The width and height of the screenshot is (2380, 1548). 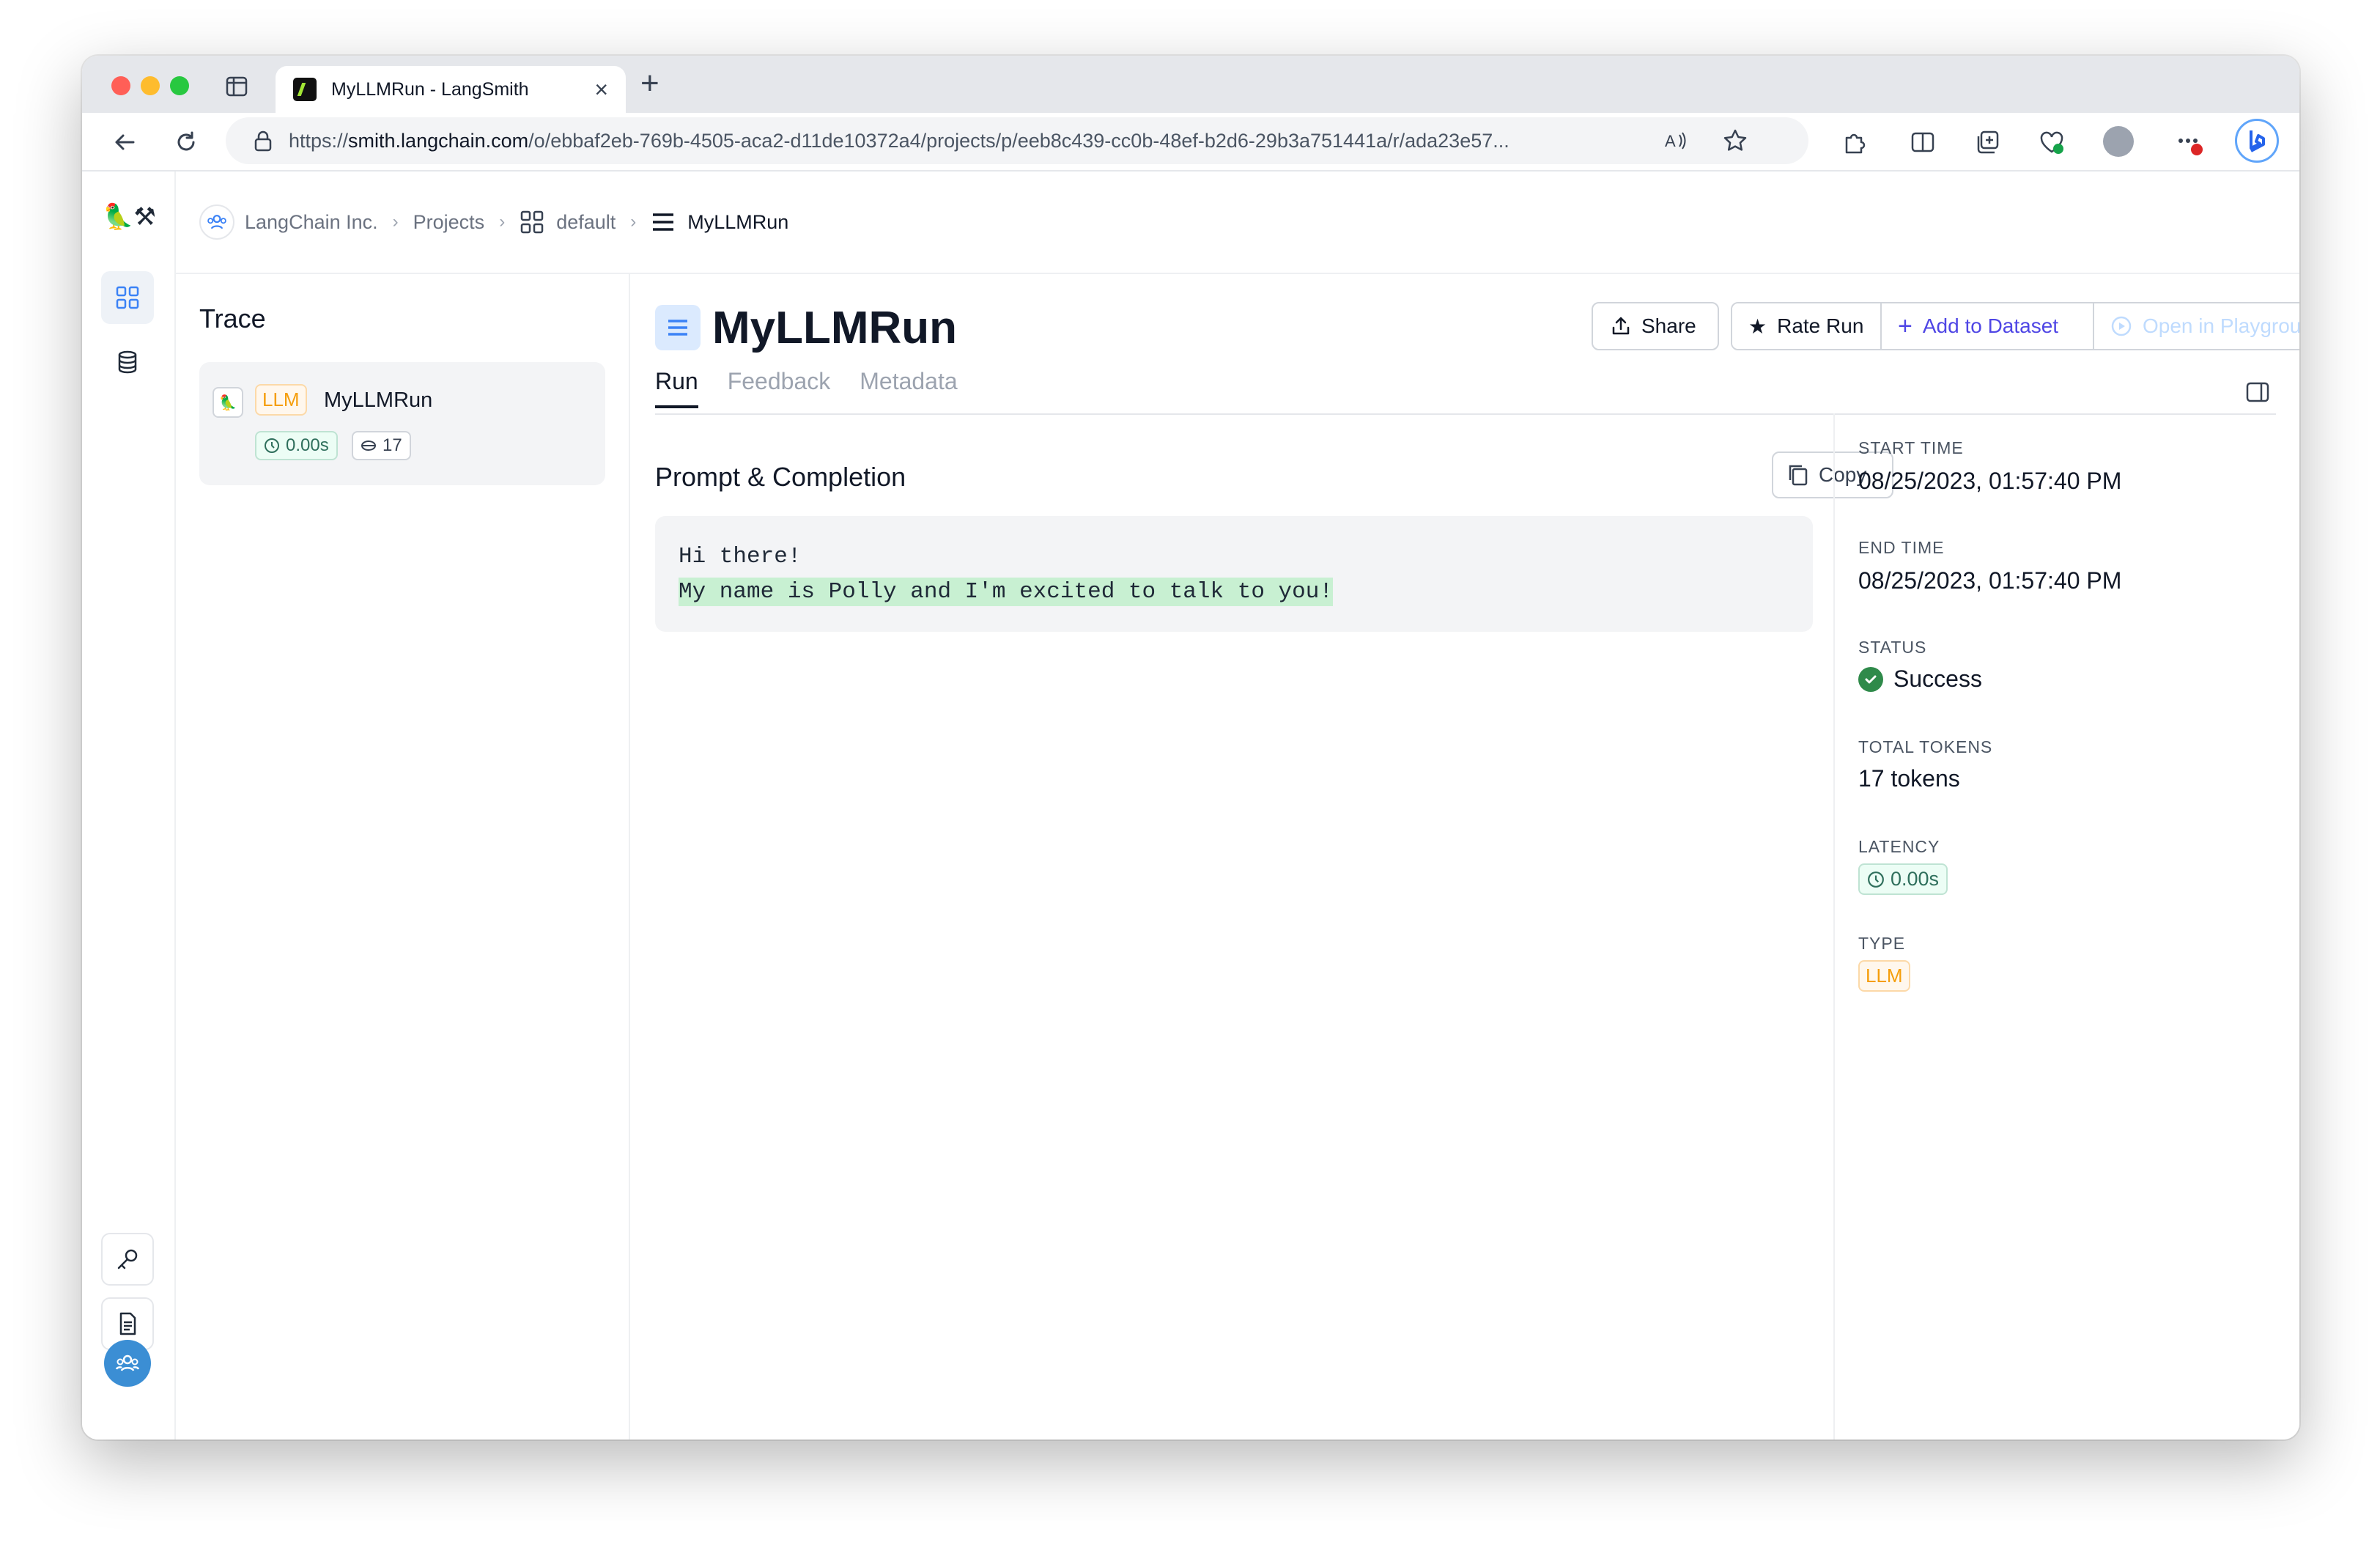 I want to click on read-aloud-icon: A, so click(x=1675, y=141).